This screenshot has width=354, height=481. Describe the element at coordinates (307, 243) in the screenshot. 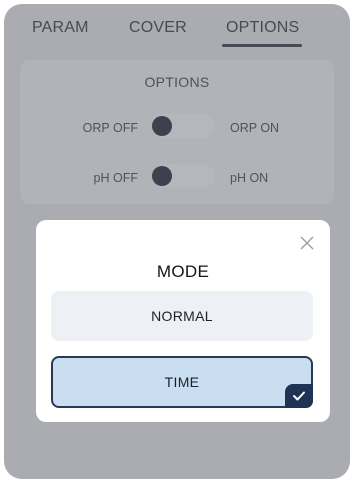

I see `close-icon` at that location.